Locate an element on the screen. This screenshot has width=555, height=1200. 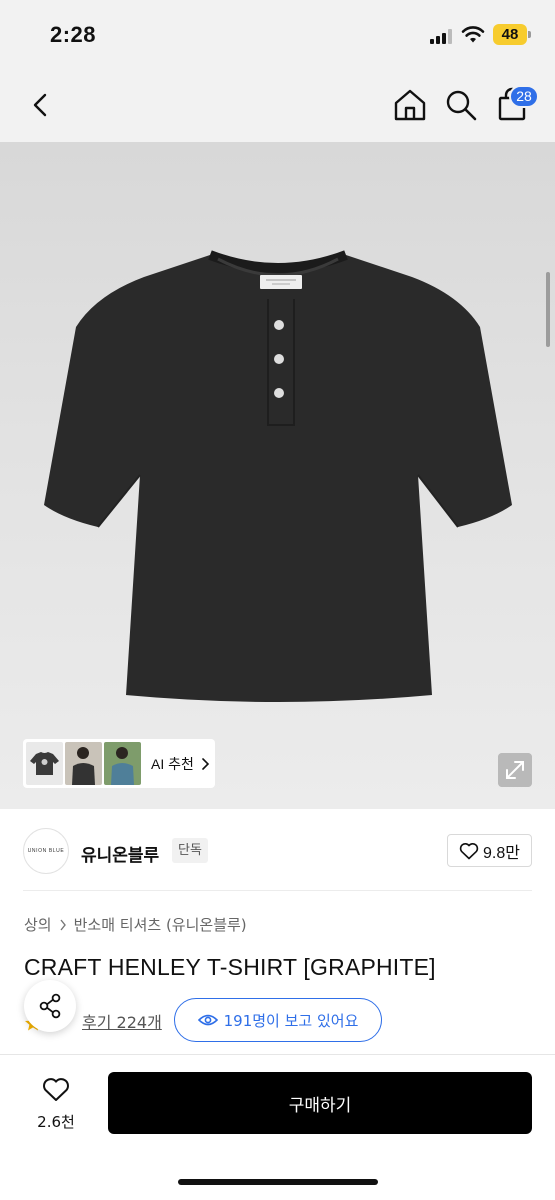
wishlist-count: 2.6천 is located at coordinates (56, 1122).